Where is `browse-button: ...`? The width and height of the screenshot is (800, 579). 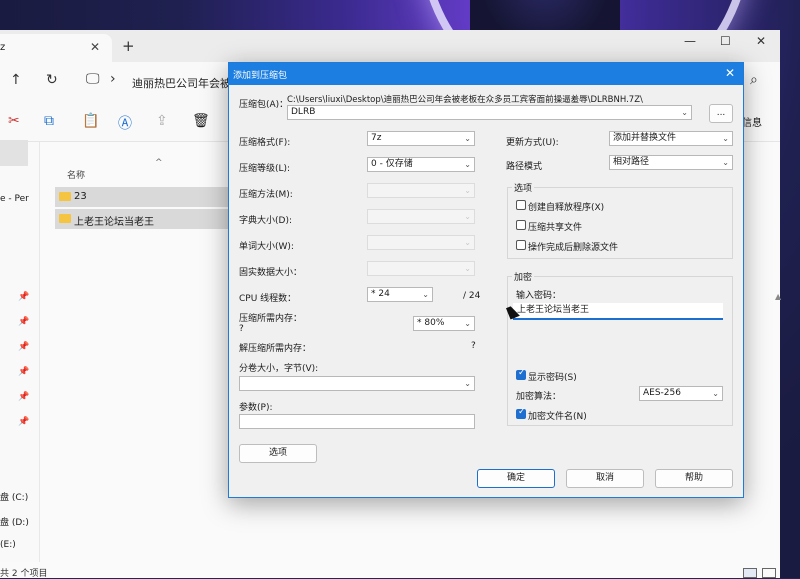 browse-button: ... is located at coordinates (721, 113).